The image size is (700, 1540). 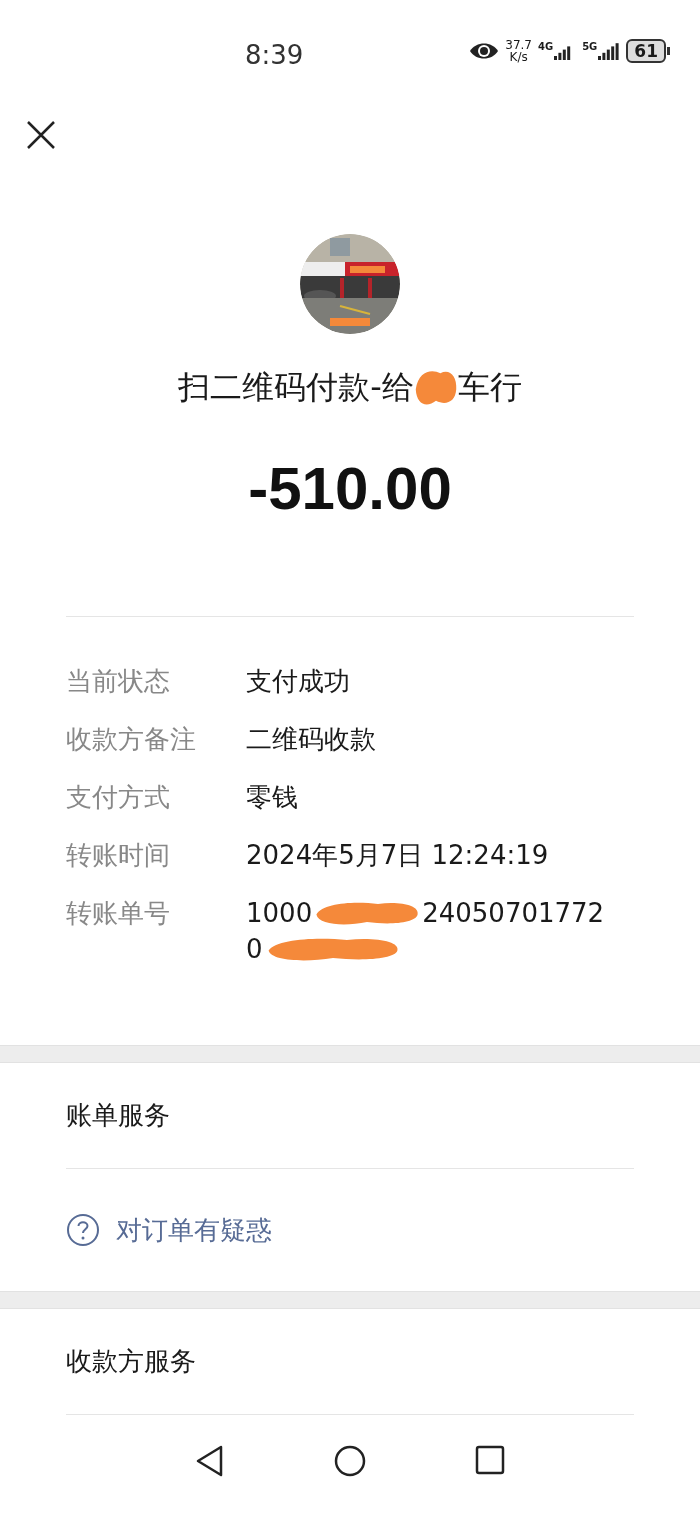 I want to click on section-title: 账单服务, so click(x=118, y=1115).